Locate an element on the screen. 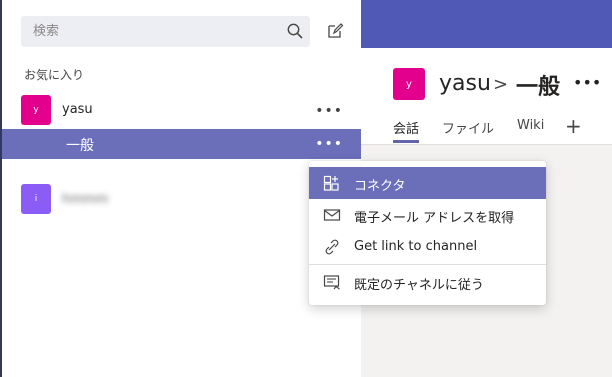 Image resolution: width=612 pixels, height=377 pixels. tab-files: ファイル is located at coordinates (468, 127).